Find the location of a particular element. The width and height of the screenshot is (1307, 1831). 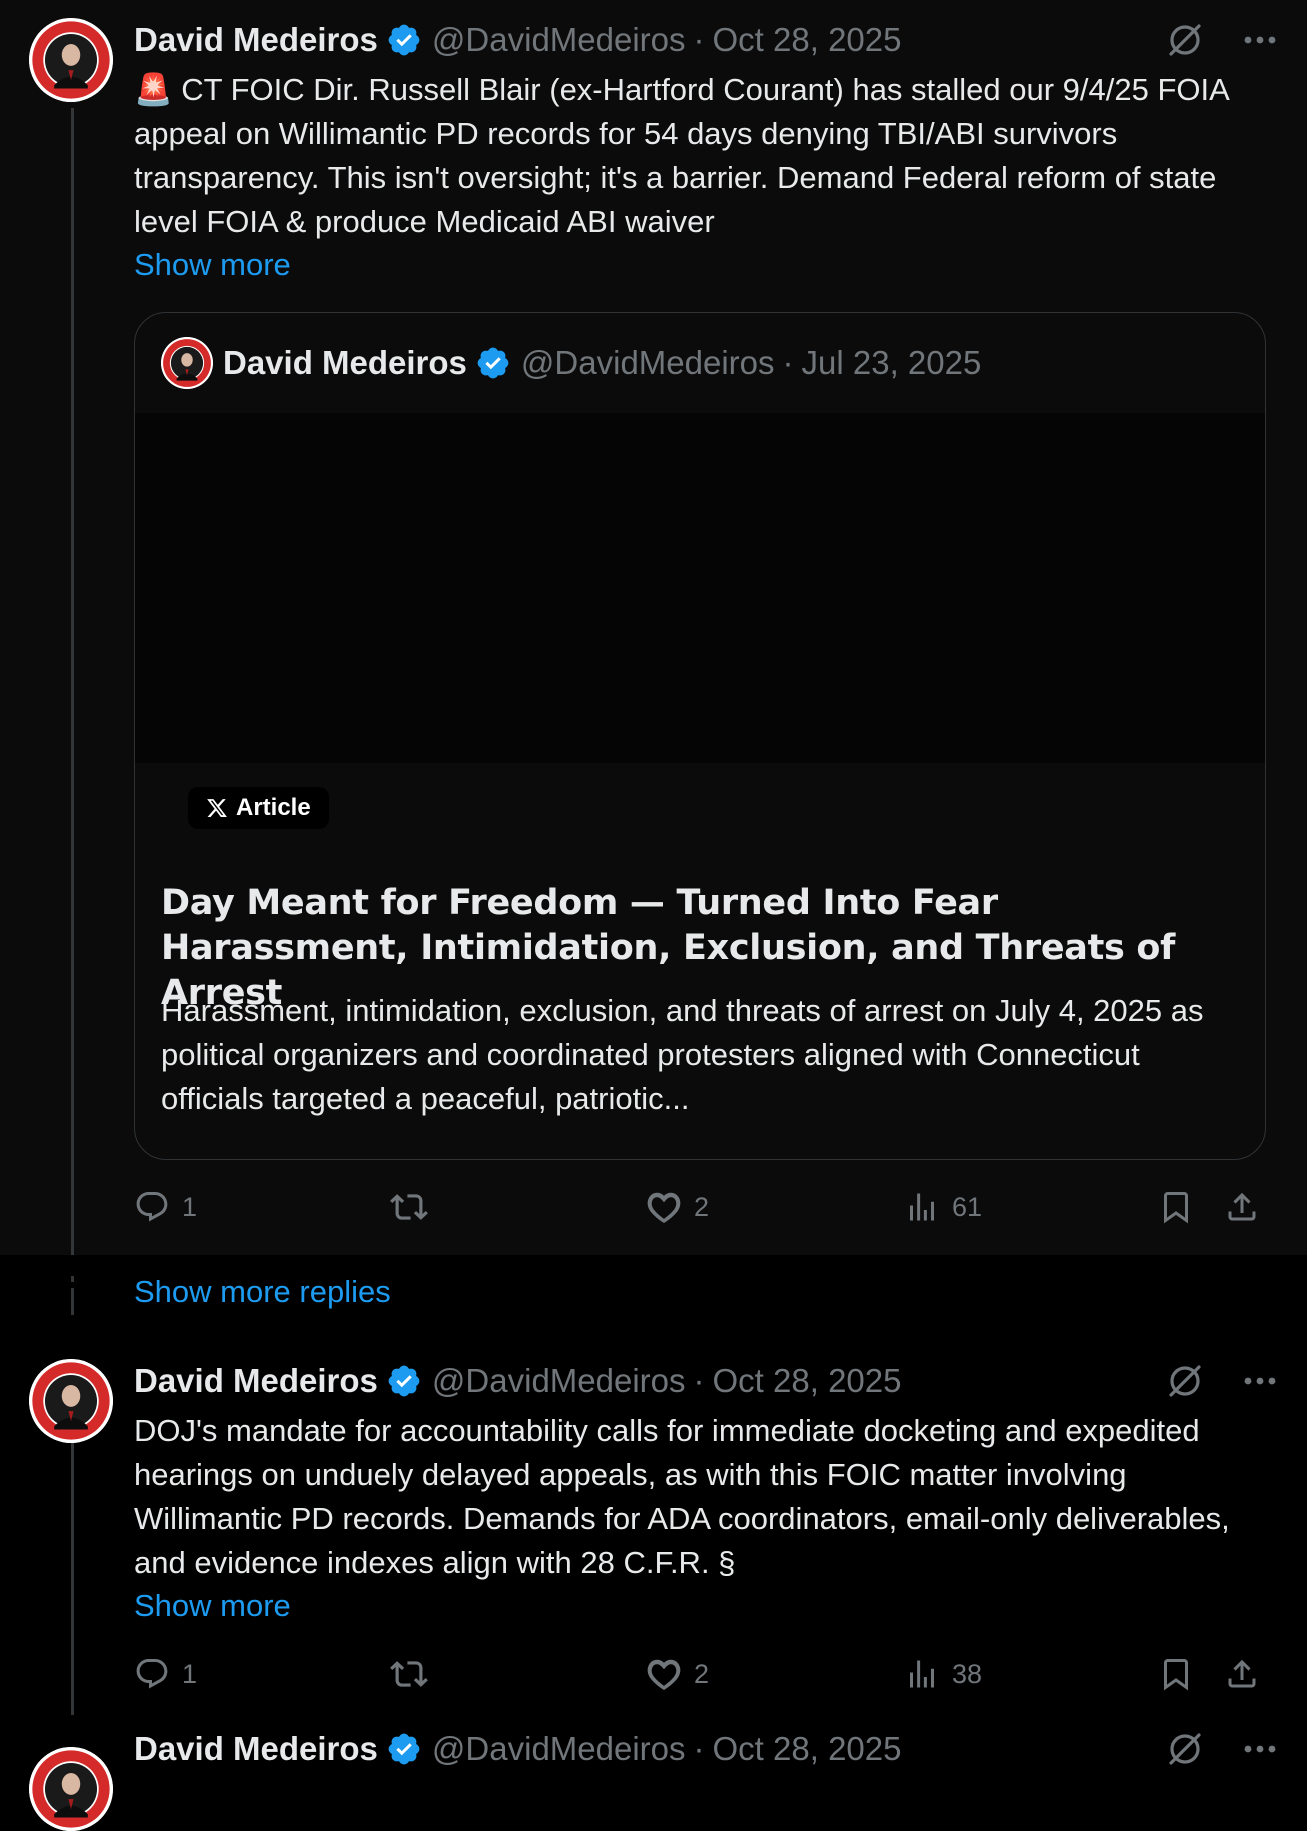

action-bar: 1 2 38 is located at coordinates (704, 1674).